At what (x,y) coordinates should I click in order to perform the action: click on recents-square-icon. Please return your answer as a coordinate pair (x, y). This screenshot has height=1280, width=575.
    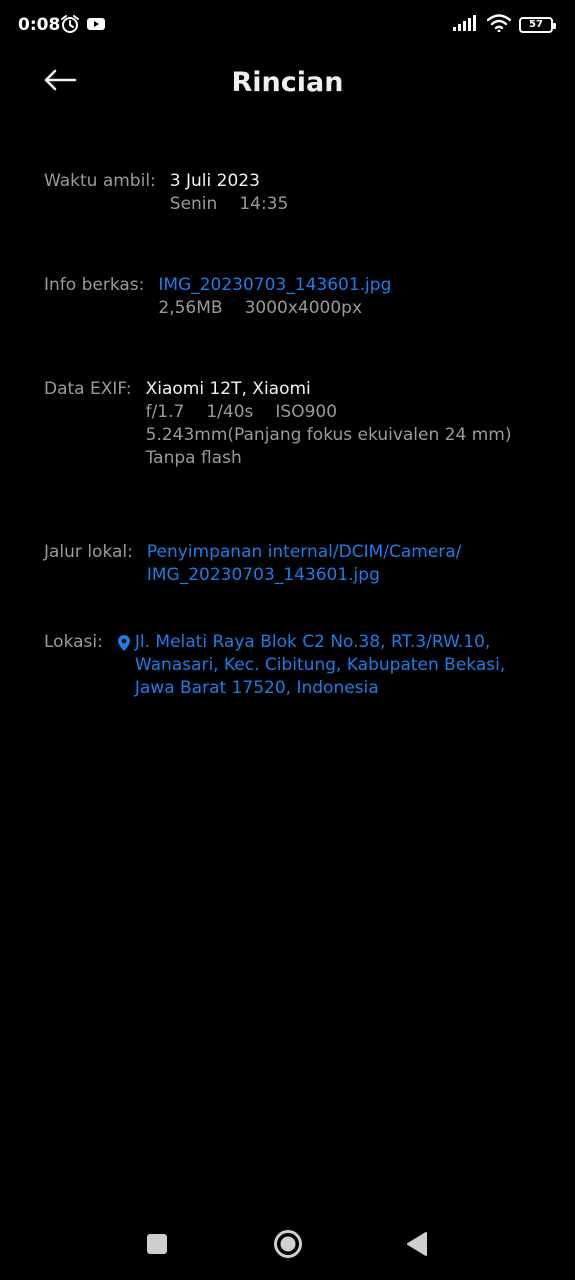
    Looking at the image, I should click on (157, 1246).